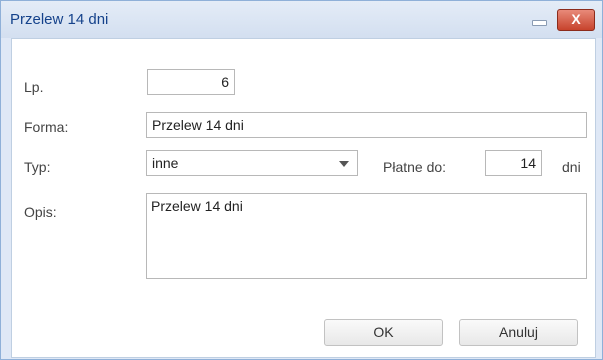 The width and height of the screenshot is (603, 360). I want to click on forma-input: Przelew 14 dni, so click(366, 125).